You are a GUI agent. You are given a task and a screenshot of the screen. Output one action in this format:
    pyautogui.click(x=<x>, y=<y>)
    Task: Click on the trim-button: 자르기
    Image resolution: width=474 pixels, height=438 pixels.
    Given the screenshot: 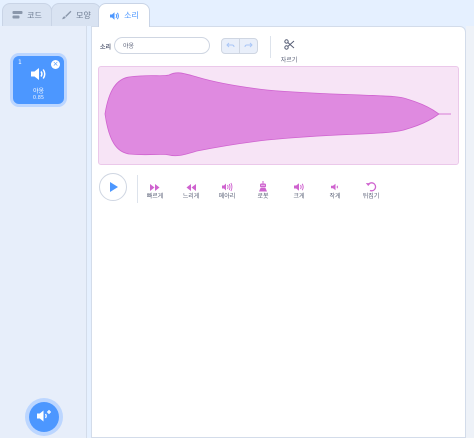 What is the action you would take?
    pyautogui.click(x=289, y=49)
    